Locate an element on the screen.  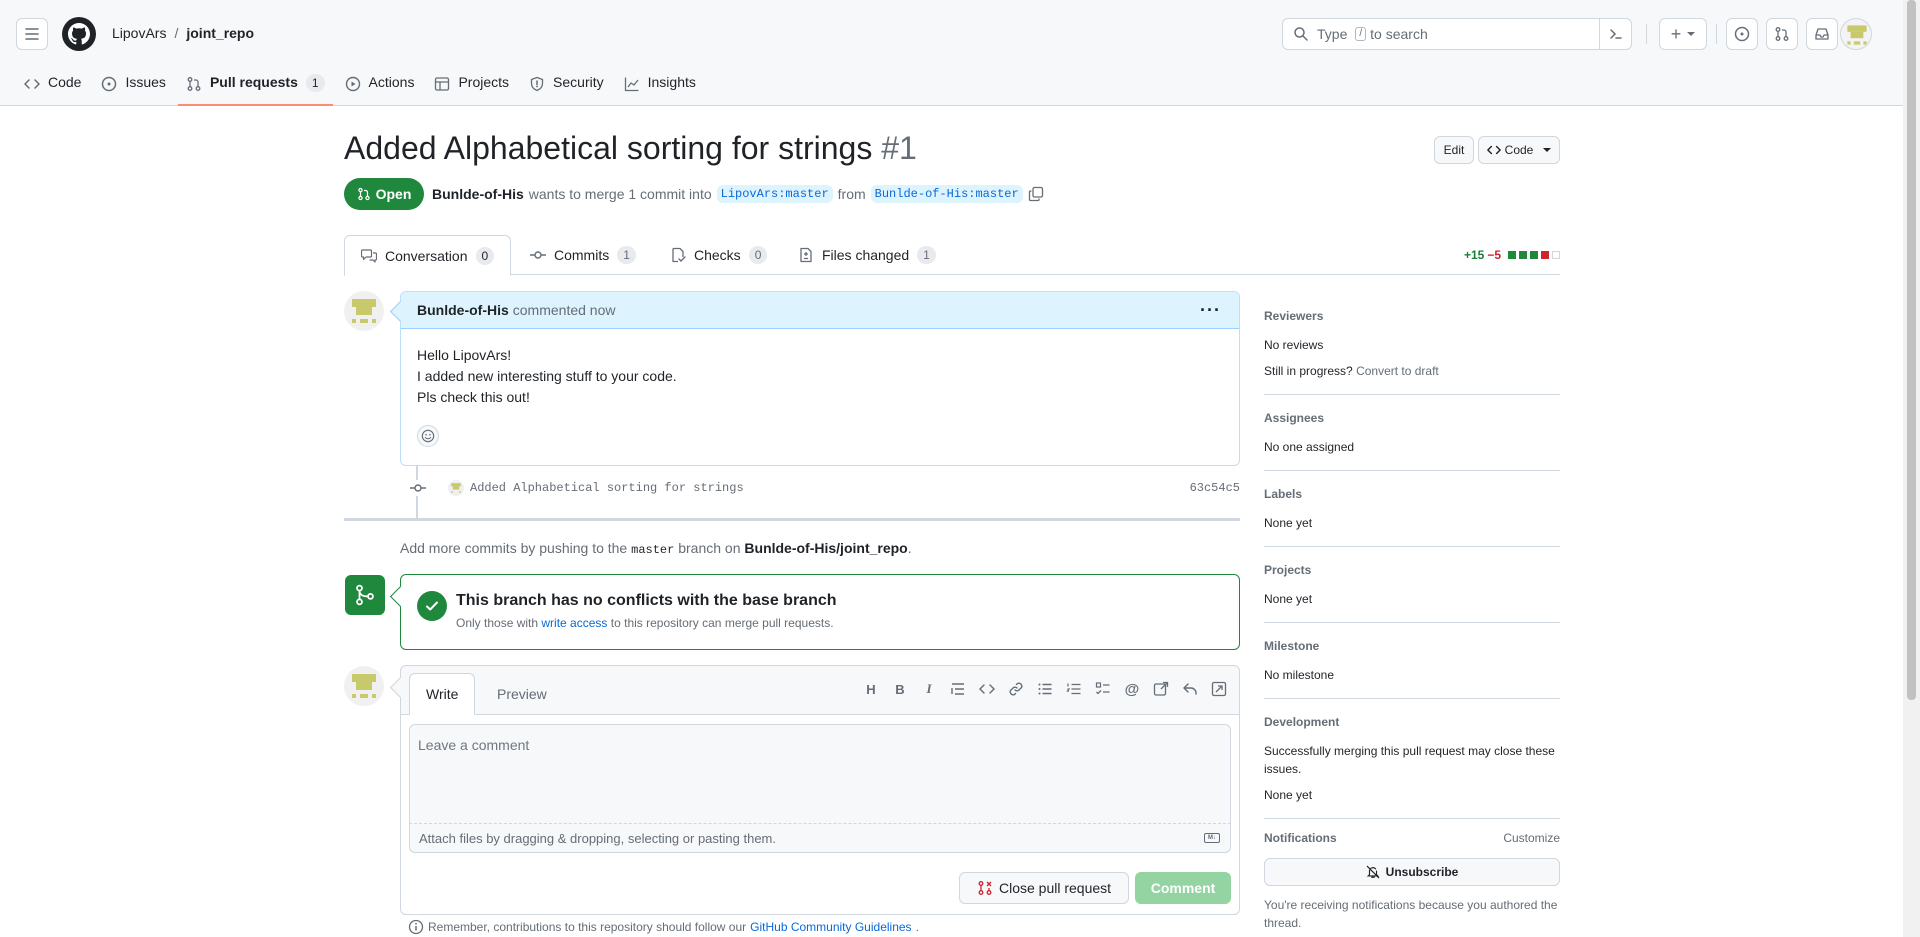
issue-opened-icon is located at coordinates (1742, 34).